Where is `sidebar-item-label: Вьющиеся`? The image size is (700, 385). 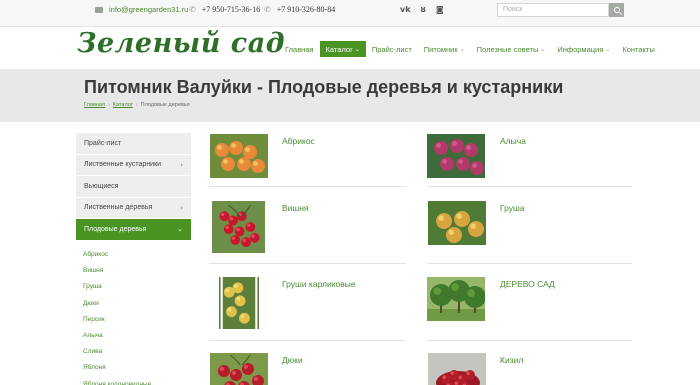 sidebar-item-label: Вьющиеся is located at coordinates (101, 186).